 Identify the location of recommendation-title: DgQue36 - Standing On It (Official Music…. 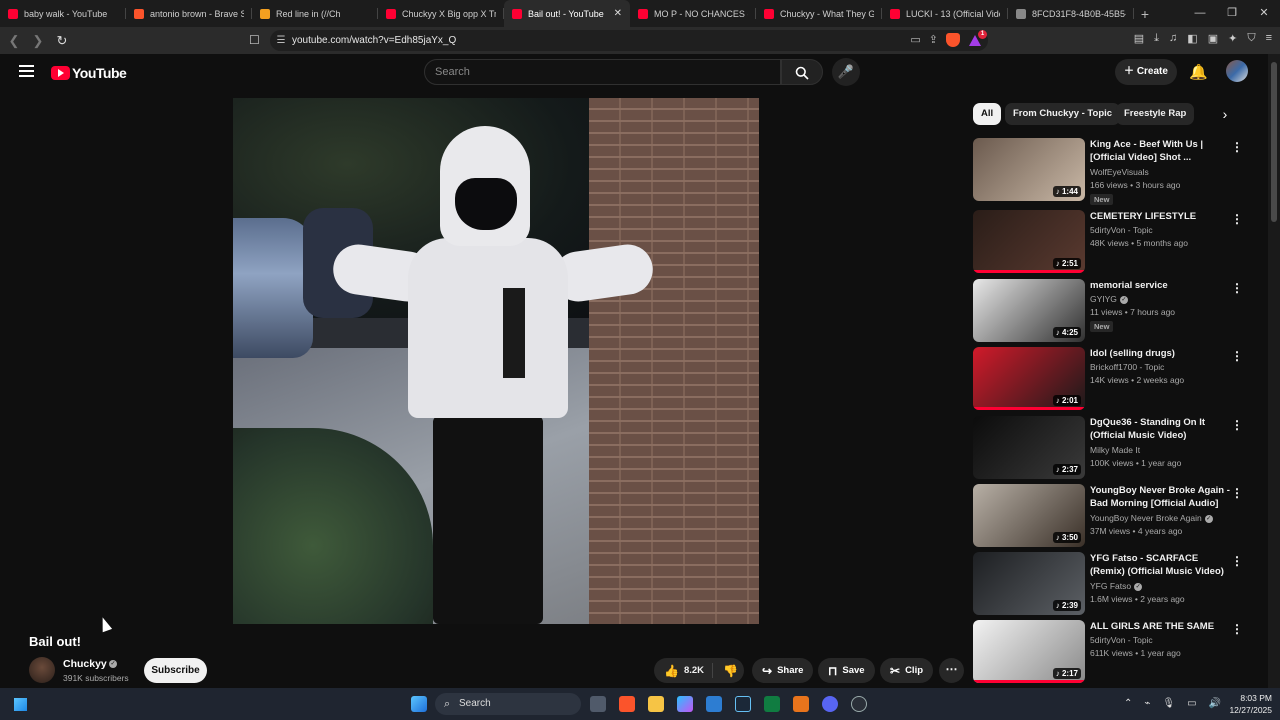
(1160, 429).